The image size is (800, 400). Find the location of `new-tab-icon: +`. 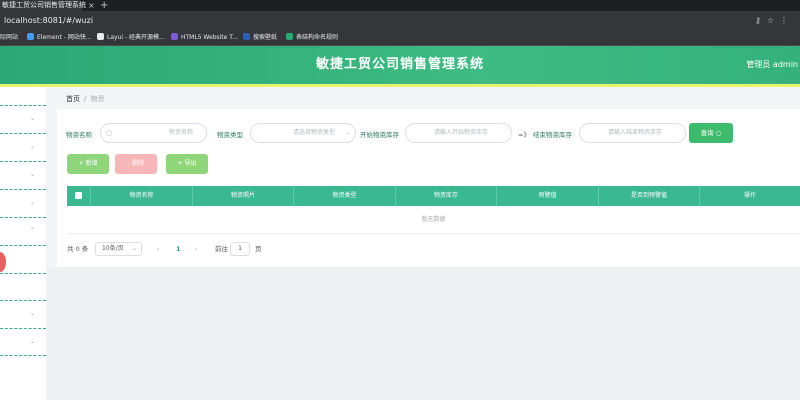

new-tab-icon: + is located at coordinates (104, 5).